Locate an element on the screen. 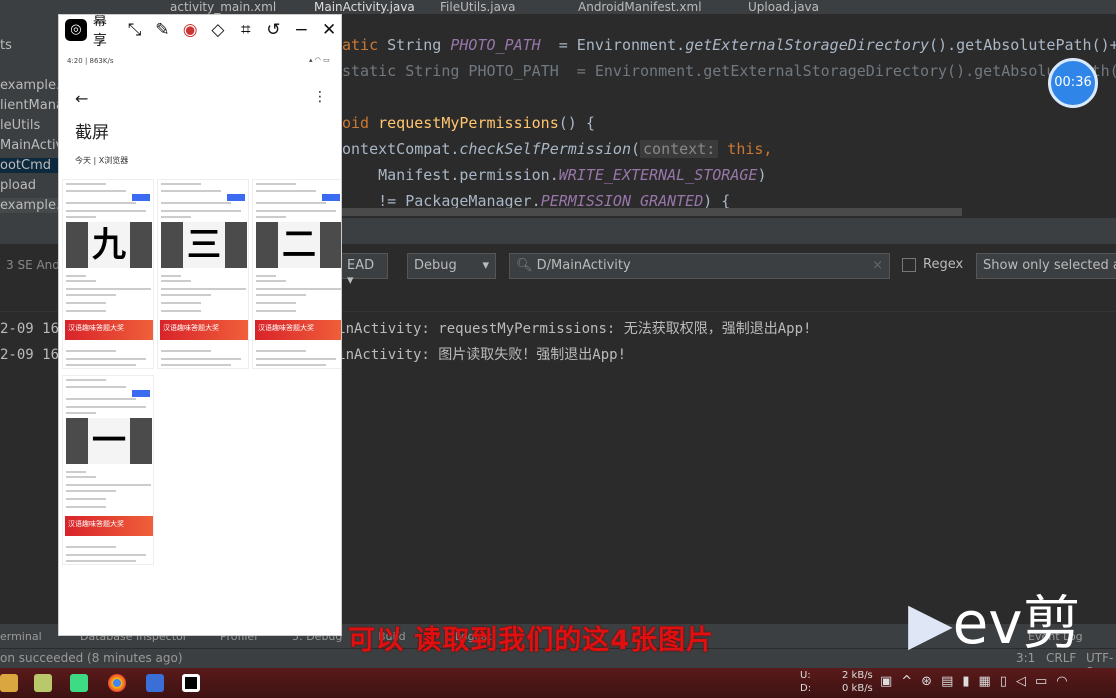 The width and height of the screenshot is (1116, 698). tree-item: MainActivity is located at coordinates (29, 145).